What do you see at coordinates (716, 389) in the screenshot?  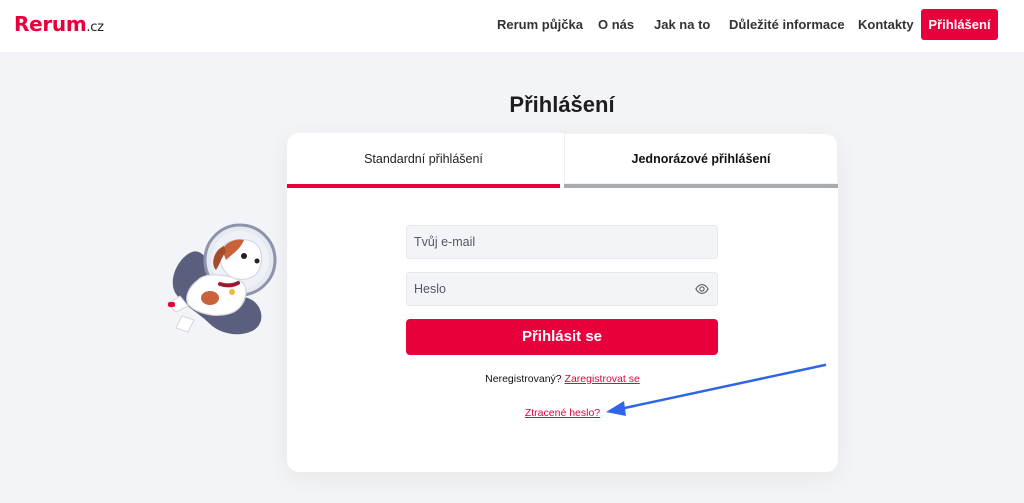 I see `blue-arrow-icon` at bounding box center [716, 389].